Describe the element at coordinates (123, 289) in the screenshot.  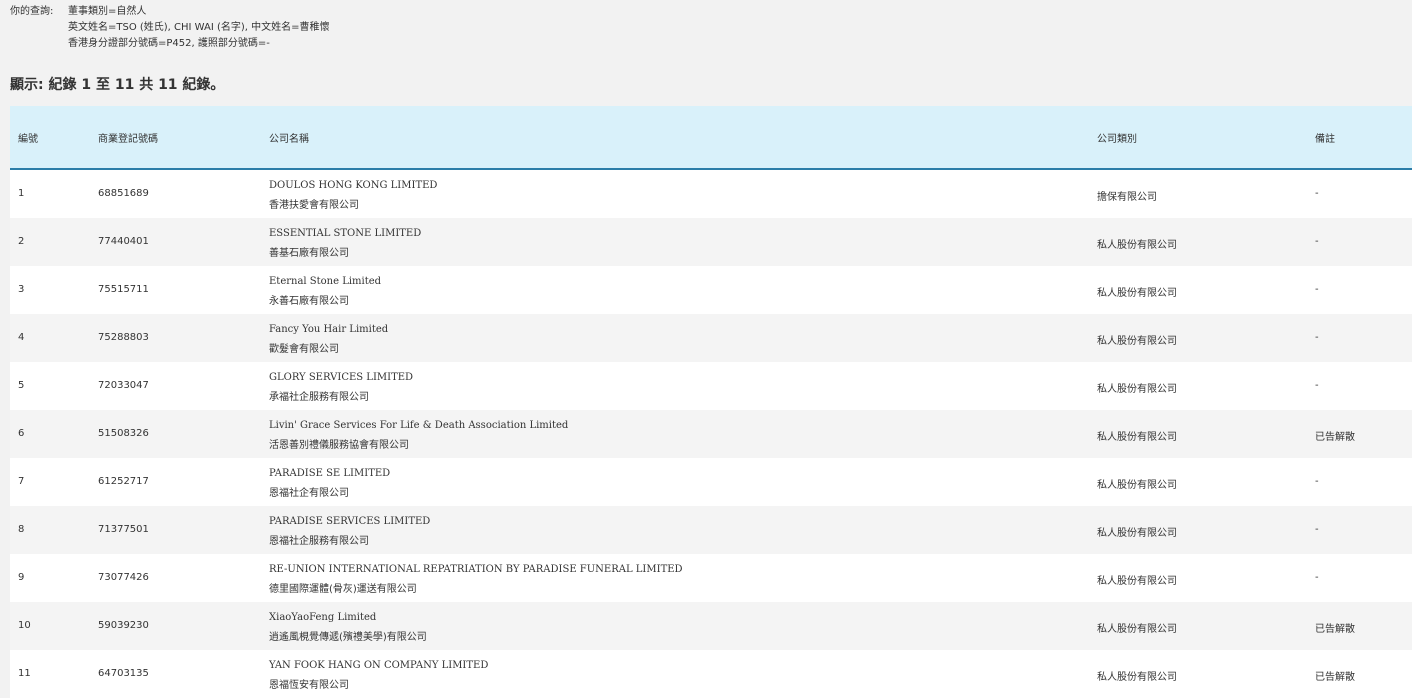
I see `row-brn: 75515711` at that location.